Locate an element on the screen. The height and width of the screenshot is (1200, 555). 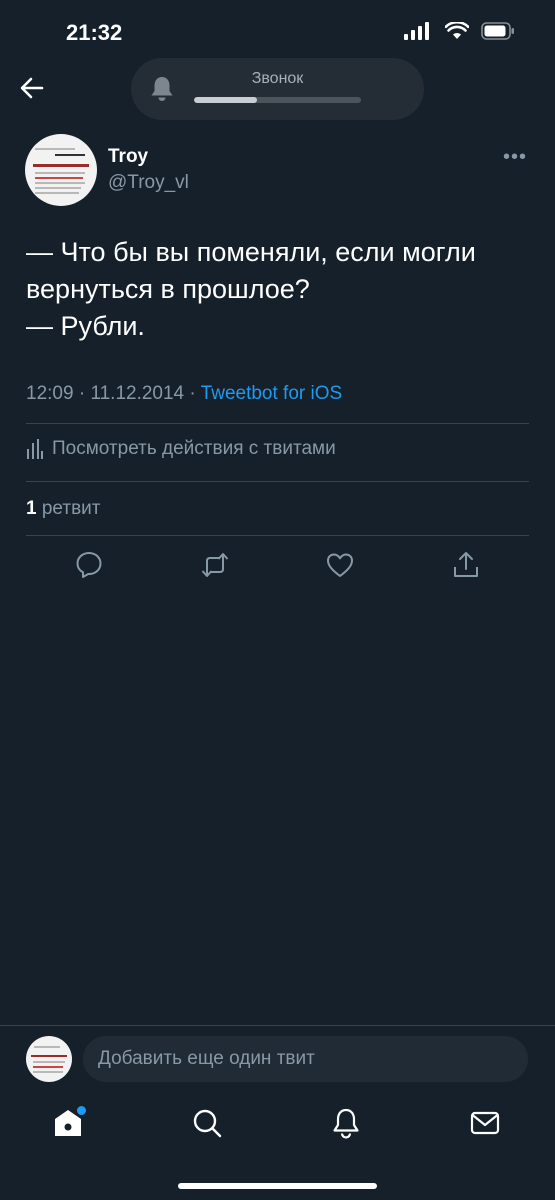
tweet-meta: 12:09 · 11.12.2014 · Tweetbot for iOS is located at coordinates (184, 394).